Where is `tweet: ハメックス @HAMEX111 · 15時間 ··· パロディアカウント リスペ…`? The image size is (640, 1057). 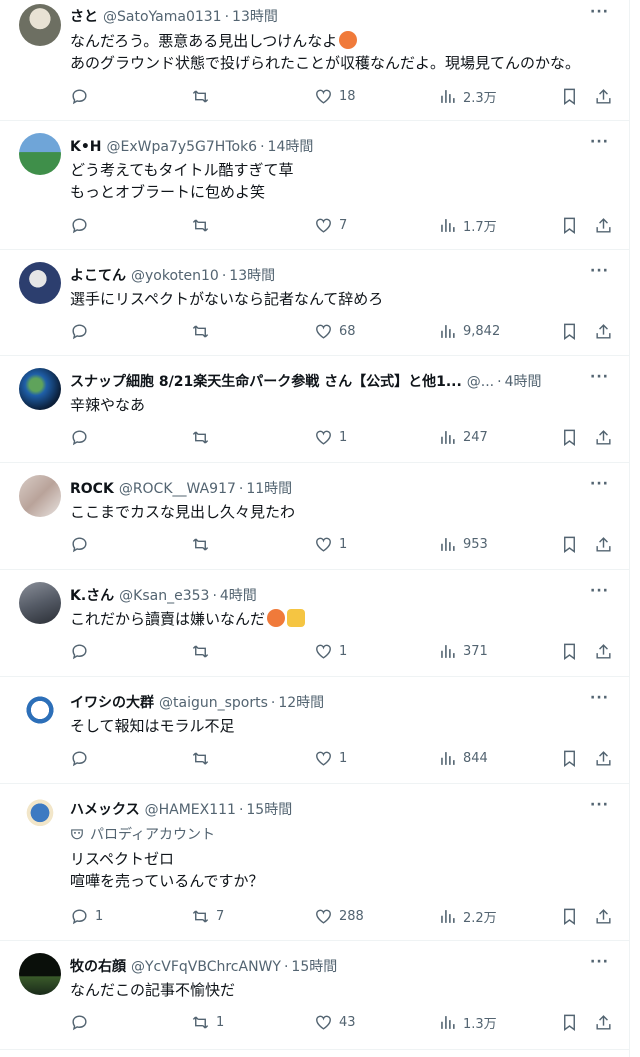 tweet: ハメックス @HAMEX111 · 15時間 ··· パロディアカウント リスペ… is located at coordinates (314, 862).